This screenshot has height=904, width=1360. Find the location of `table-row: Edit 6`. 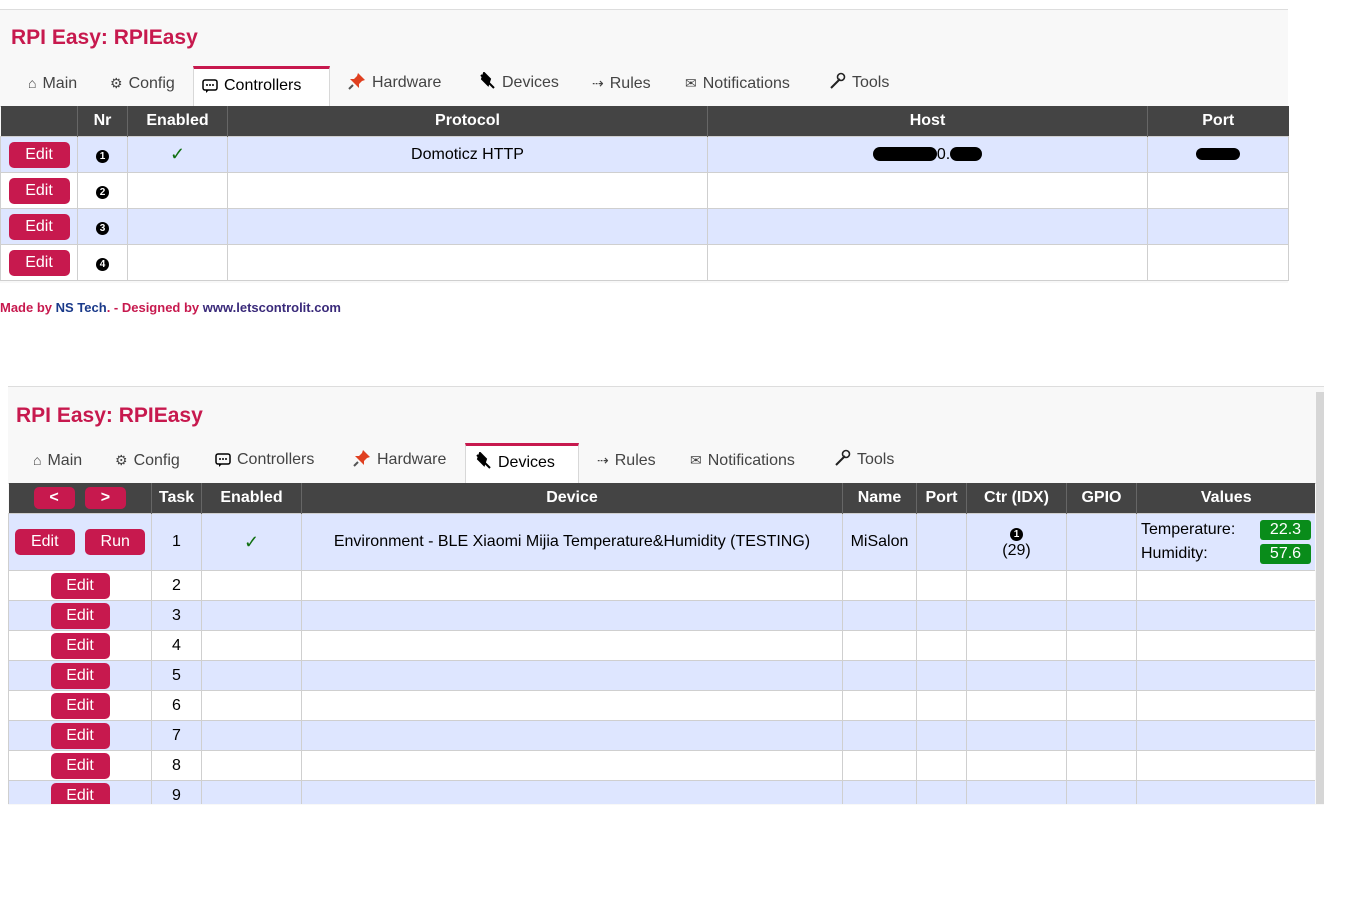

table-row: Edit 6 is located at coordinates (661, 705).